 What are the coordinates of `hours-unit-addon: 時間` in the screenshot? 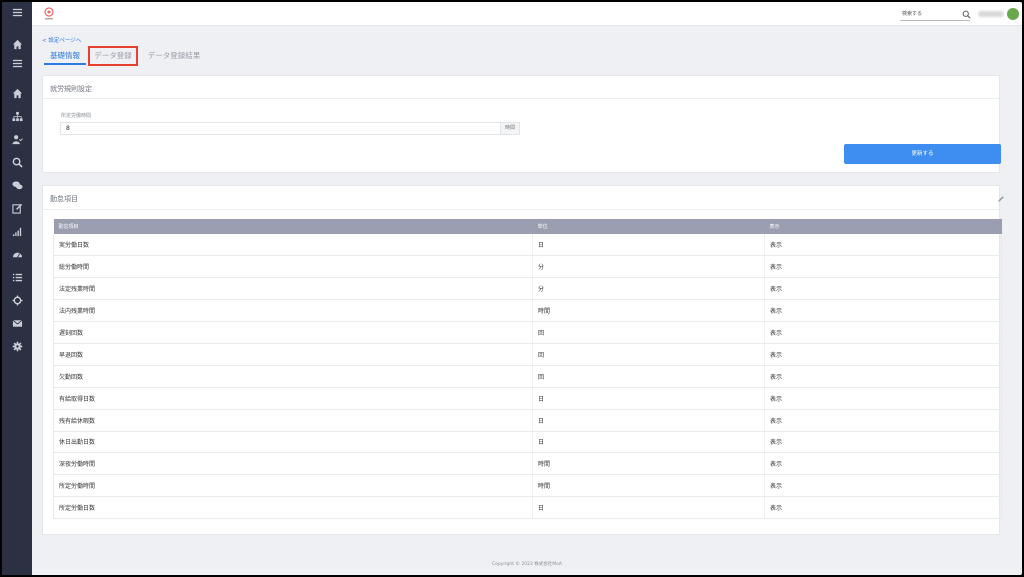 It's located at (510, 128).